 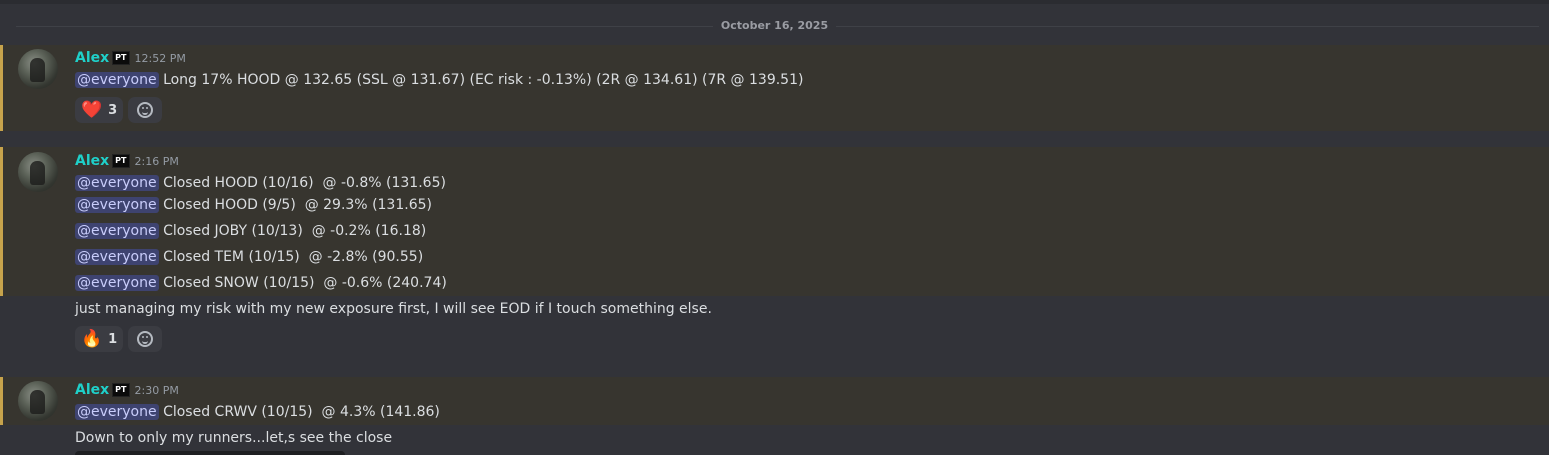 I want to click on message-header: Alex PT 12:52 PM, so click(x=130, y=58).